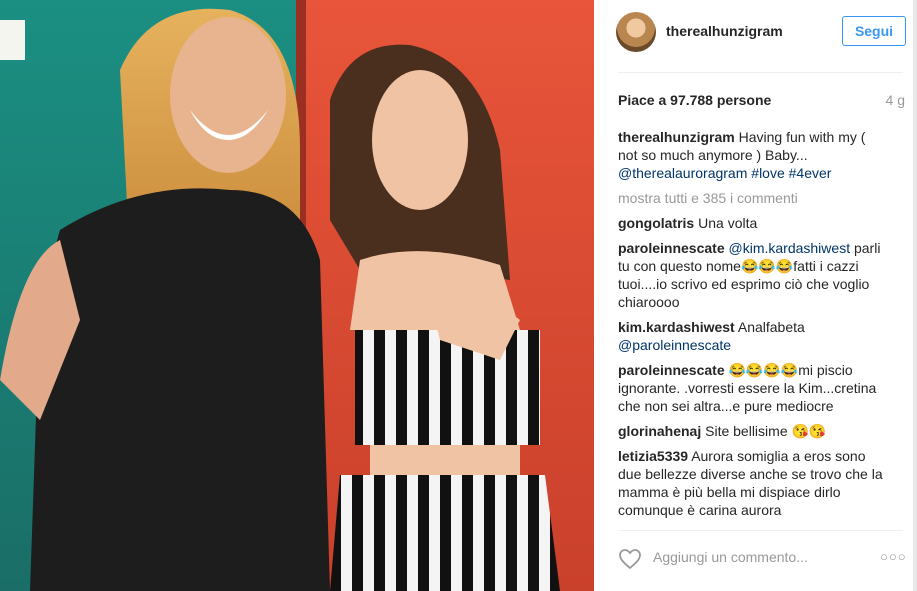 This screenshot has height=591, width=917. What do you see at coordinates (893, 556) in the screenshot?
I see `more-options-icon: ○○○` at bounding box center [893, 556].